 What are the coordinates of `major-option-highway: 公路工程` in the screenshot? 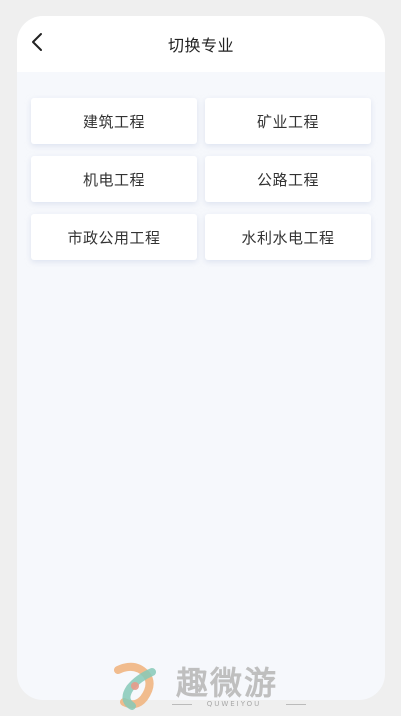 It's located at (288, 179).